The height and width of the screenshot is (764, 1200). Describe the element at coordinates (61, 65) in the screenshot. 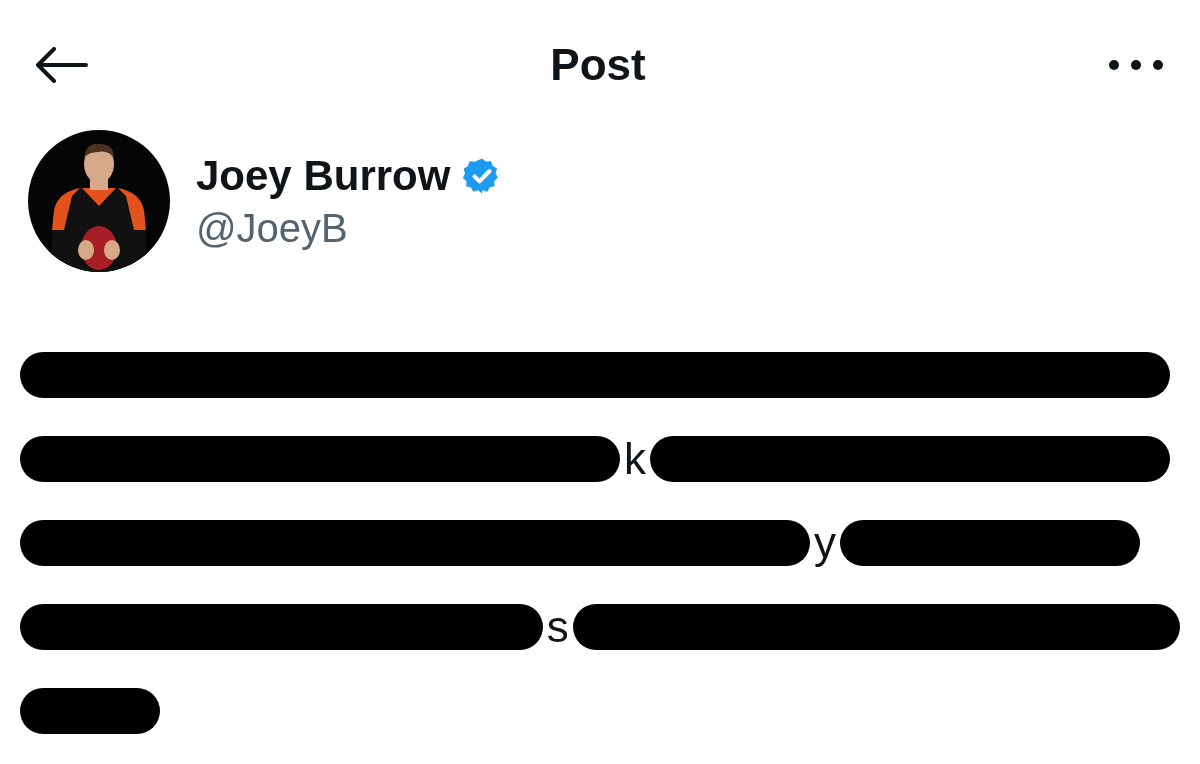

I see `back-icon` at that location.